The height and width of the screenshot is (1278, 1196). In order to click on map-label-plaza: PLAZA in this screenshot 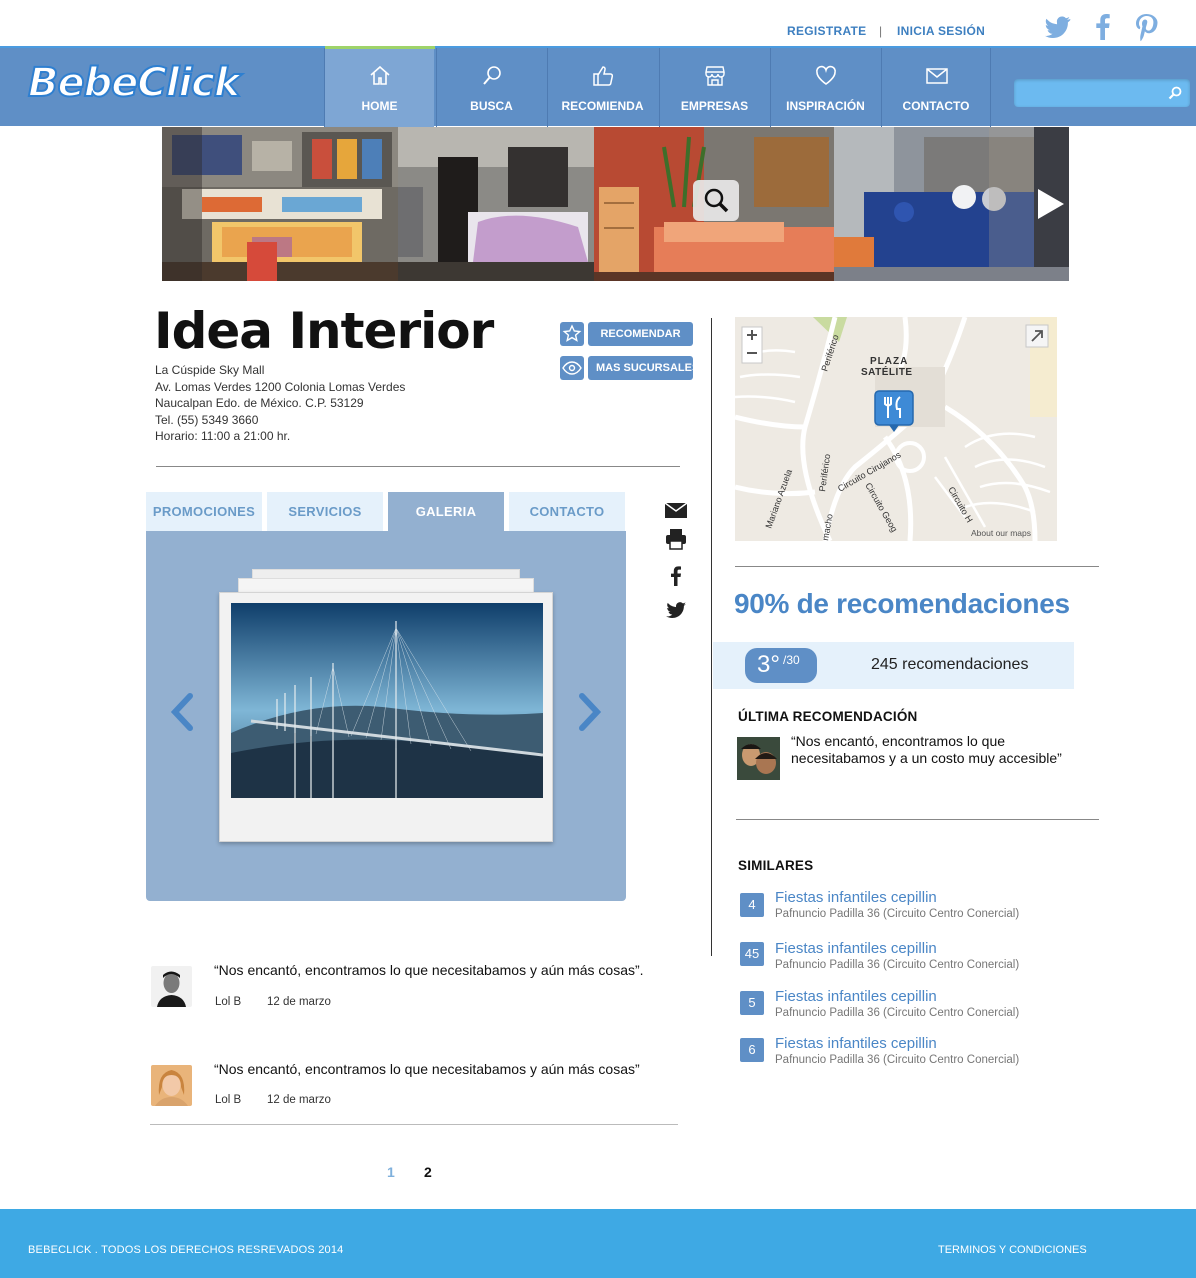, I will do `click(889, 361)`.